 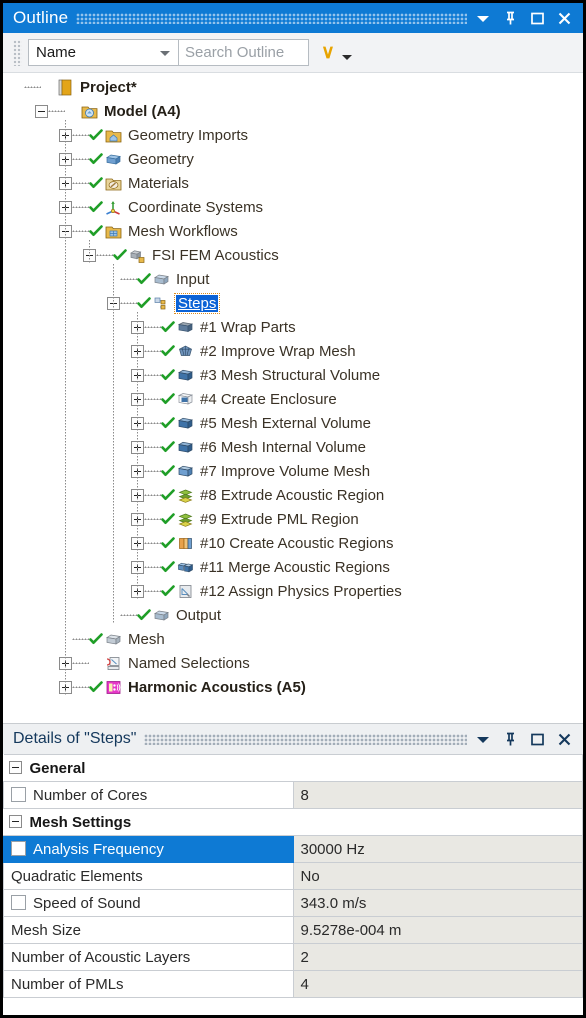 I want to click on tree-item-5-mesh-external-volume: #5 Mesh External Volume, so click(x=293, y=423).